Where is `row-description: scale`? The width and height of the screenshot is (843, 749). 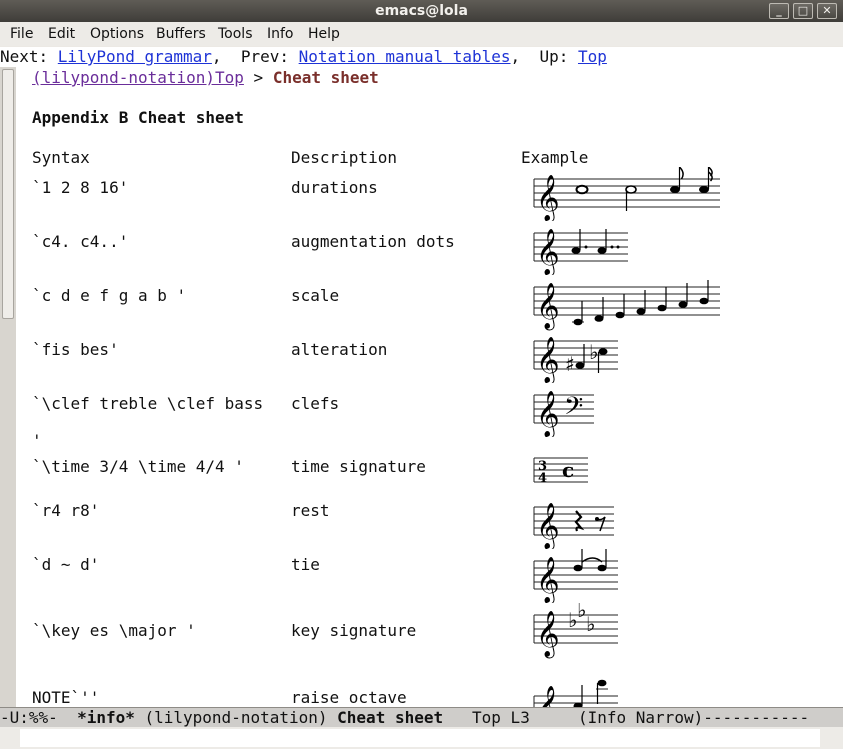 row-description: scale is located at coordinates (315, 295).